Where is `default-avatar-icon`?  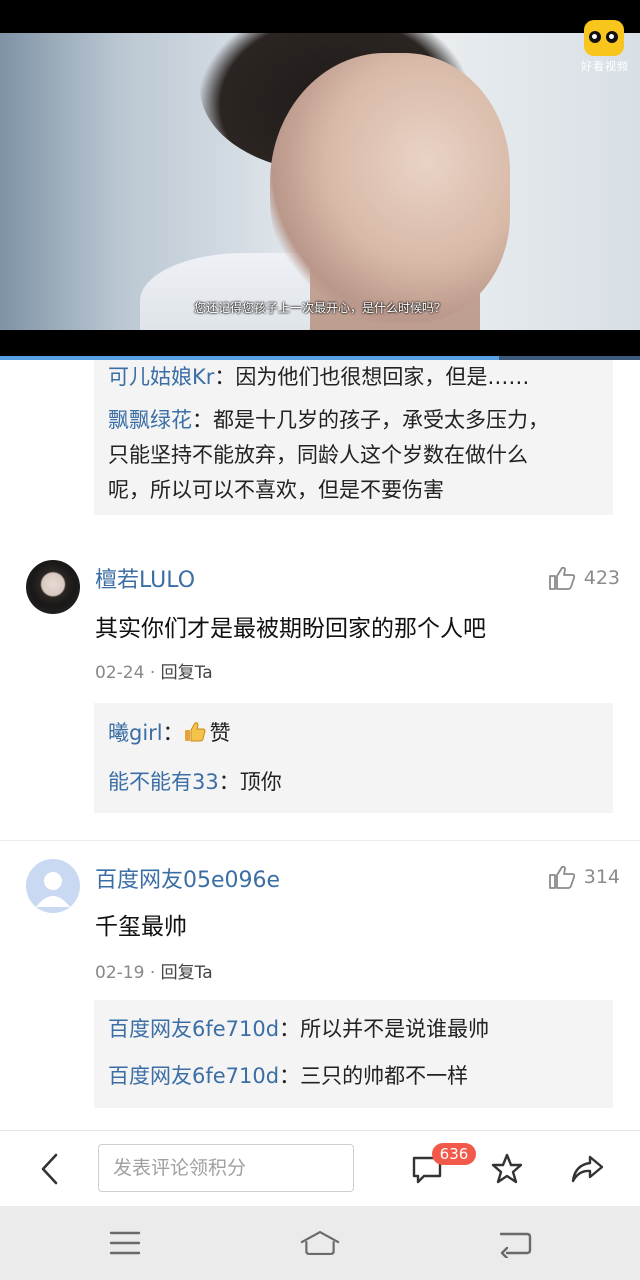
default-avatar-icon is located at coordinates (53, 889).